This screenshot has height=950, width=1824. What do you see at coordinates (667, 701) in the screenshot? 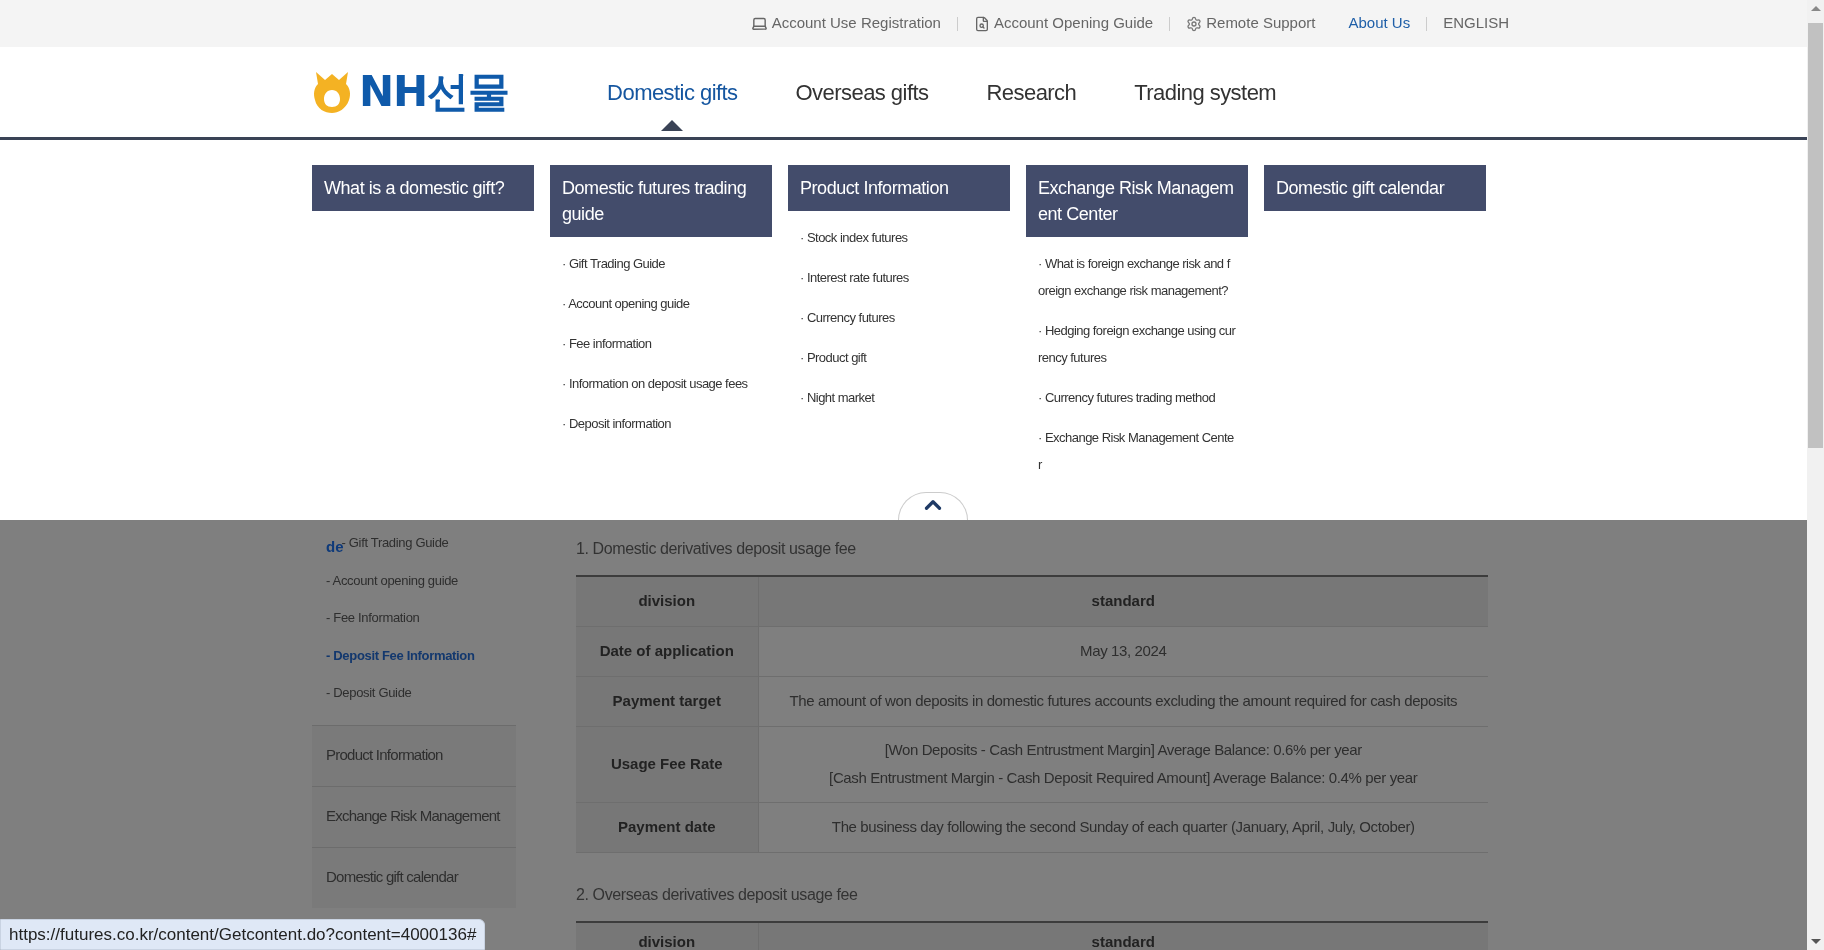
I see `row-label: Payment target` at bounding box center [667, 701].